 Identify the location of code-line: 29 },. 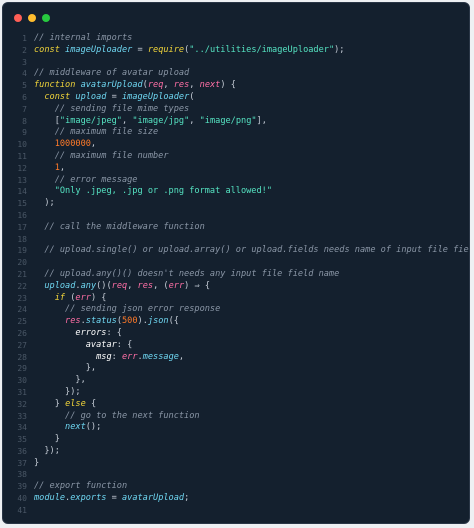
(236, 369).